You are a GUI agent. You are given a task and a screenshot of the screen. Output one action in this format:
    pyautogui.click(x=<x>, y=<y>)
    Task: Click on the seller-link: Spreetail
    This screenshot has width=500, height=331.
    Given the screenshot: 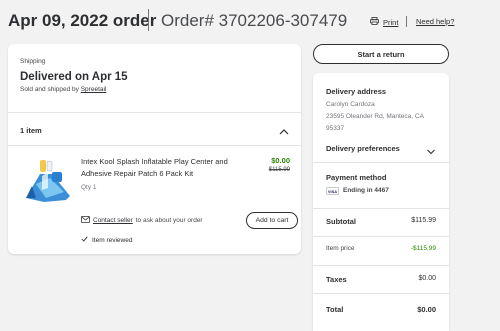 What is the action you would take?
    pyautogui.click(x=94, y=89)
    